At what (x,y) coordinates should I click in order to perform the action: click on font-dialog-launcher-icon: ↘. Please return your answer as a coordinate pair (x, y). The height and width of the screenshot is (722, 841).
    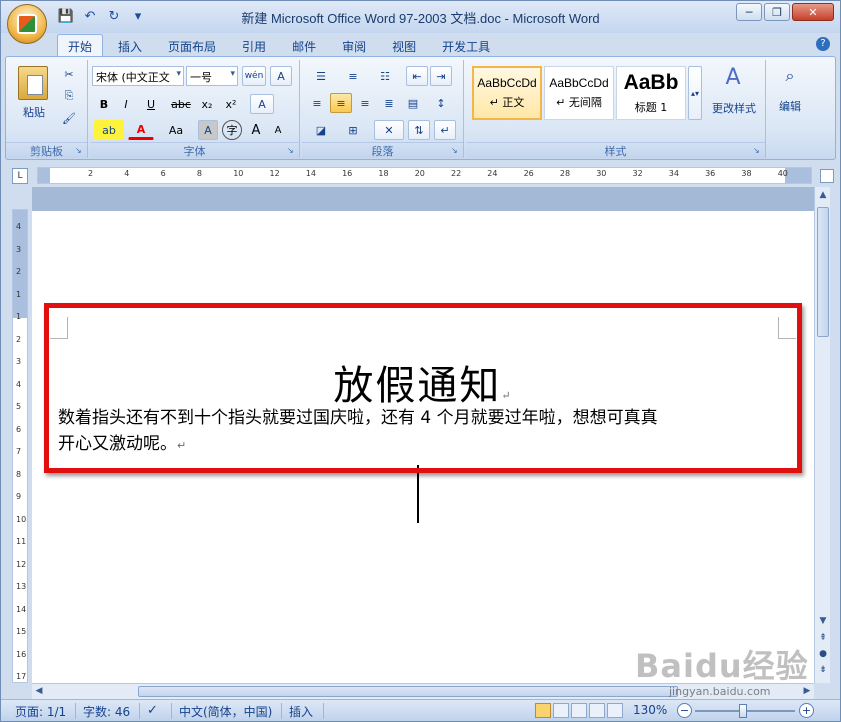
    Looking at the image, I should click on (292, 151).